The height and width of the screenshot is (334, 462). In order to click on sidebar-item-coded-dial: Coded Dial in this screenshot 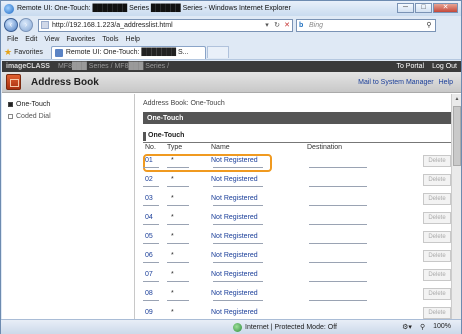, I will do `click(68, 116)`.